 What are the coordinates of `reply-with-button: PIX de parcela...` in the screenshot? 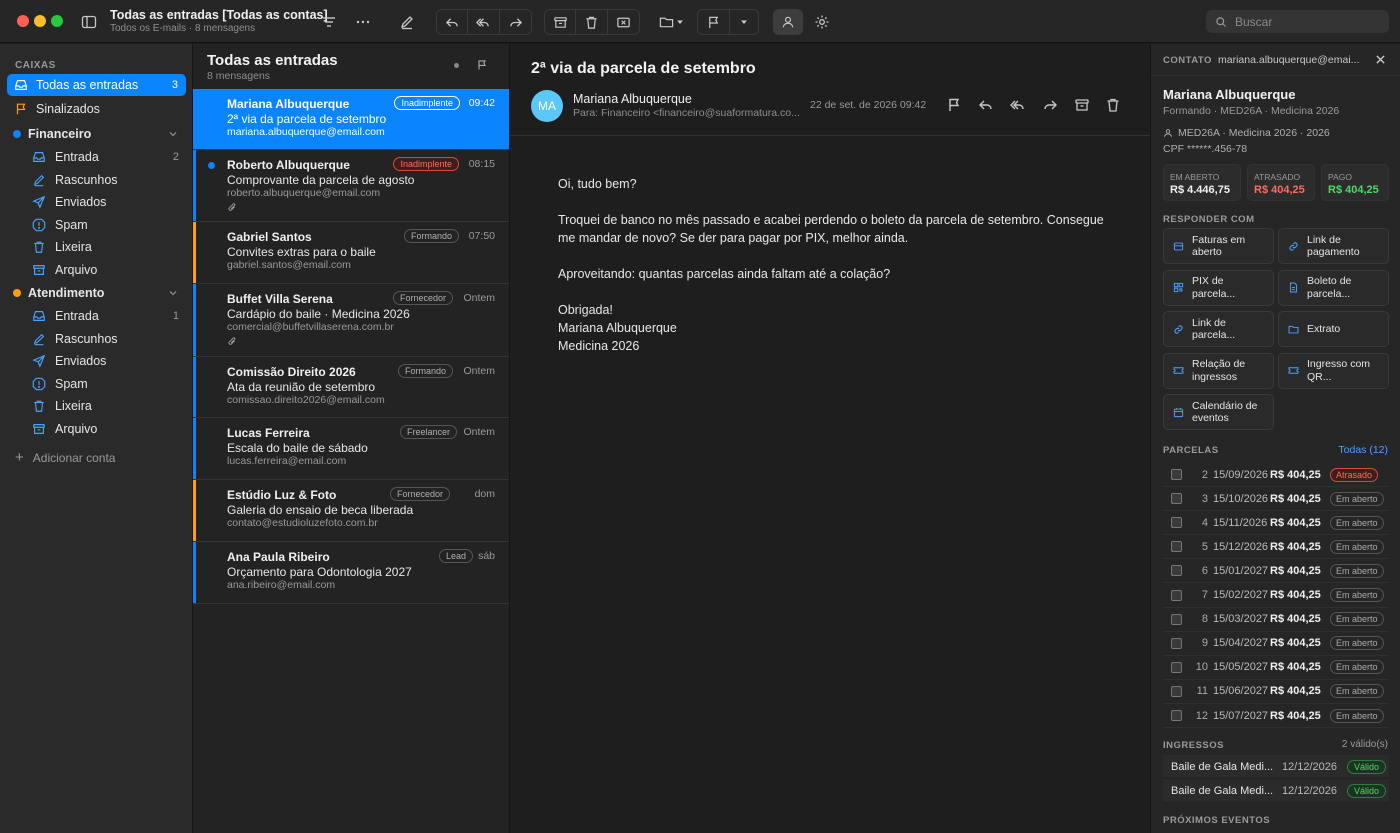 It's located at (1218, 287).